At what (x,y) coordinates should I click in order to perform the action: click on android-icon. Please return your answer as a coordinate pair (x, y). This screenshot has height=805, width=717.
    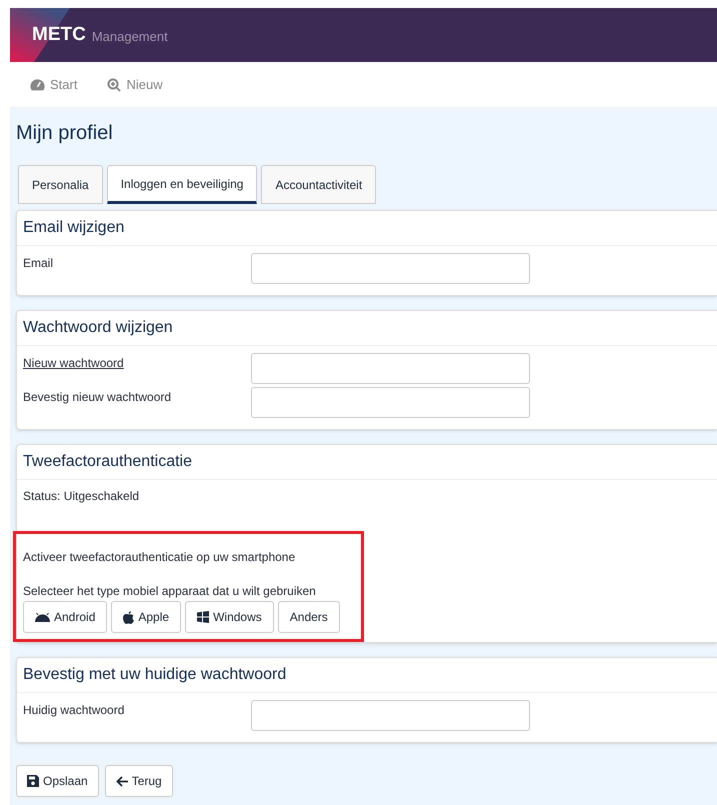
    Looking at the image, I should click on (42, 617).